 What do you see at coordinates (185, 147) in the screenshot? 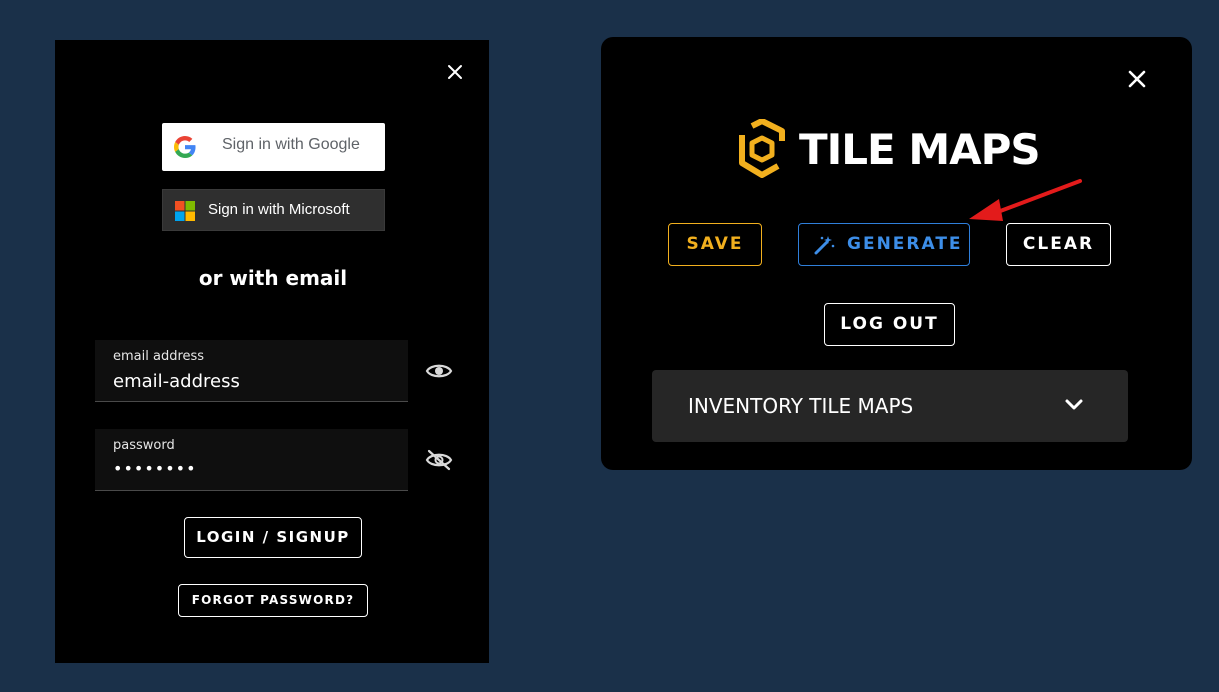
I see `google-icon` at bounding box center [185, 147].